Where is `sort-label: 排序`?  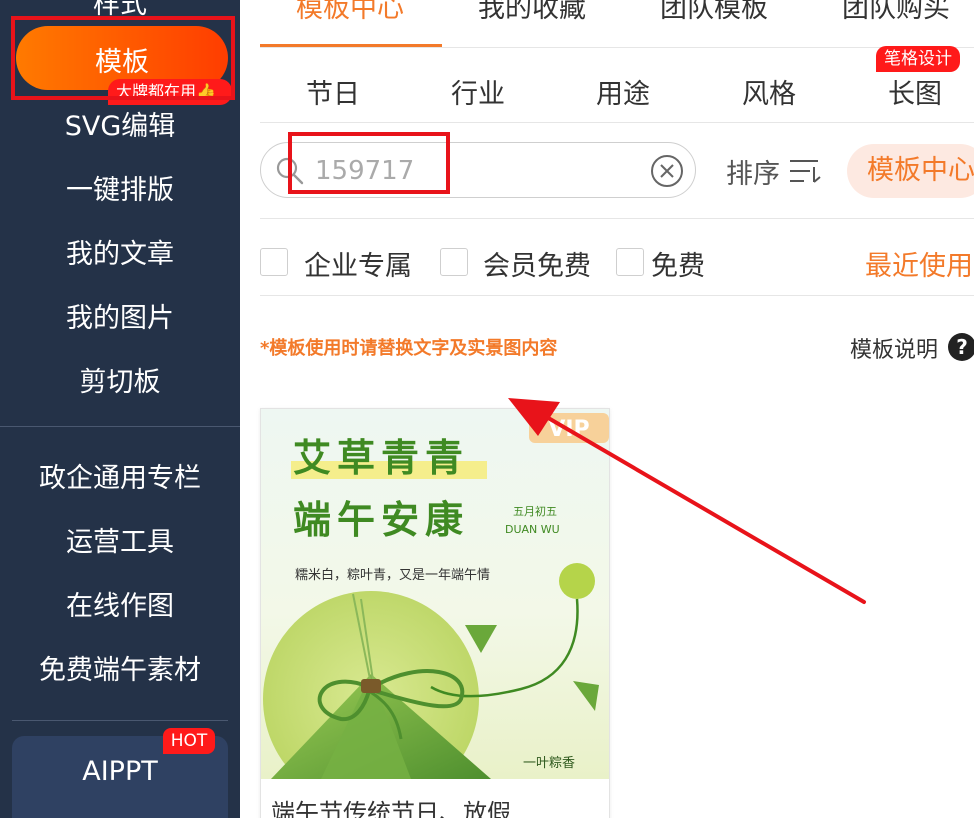
sort-label: 排序 is located at coordinates (753, 174).